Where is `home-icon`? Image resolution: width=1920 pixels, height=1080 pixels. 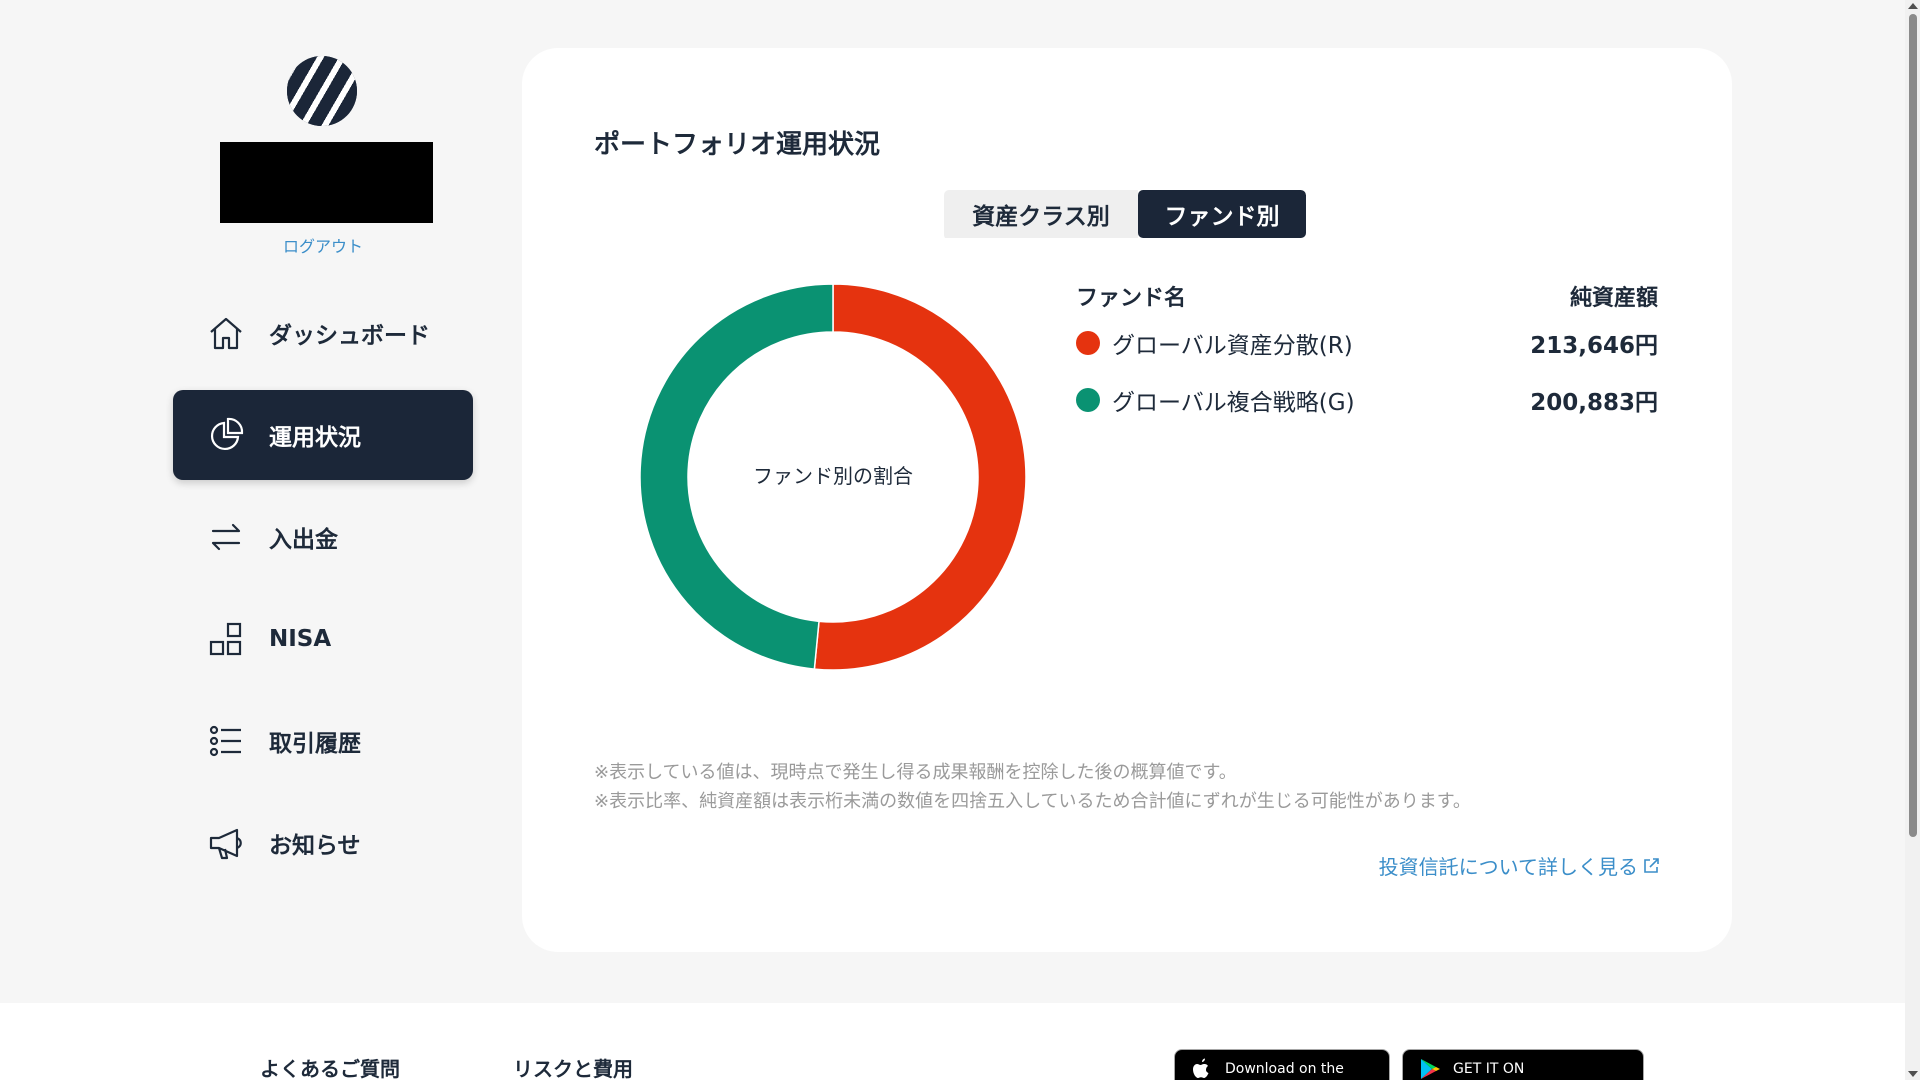 home-icon is located at coordinates (226, 333).